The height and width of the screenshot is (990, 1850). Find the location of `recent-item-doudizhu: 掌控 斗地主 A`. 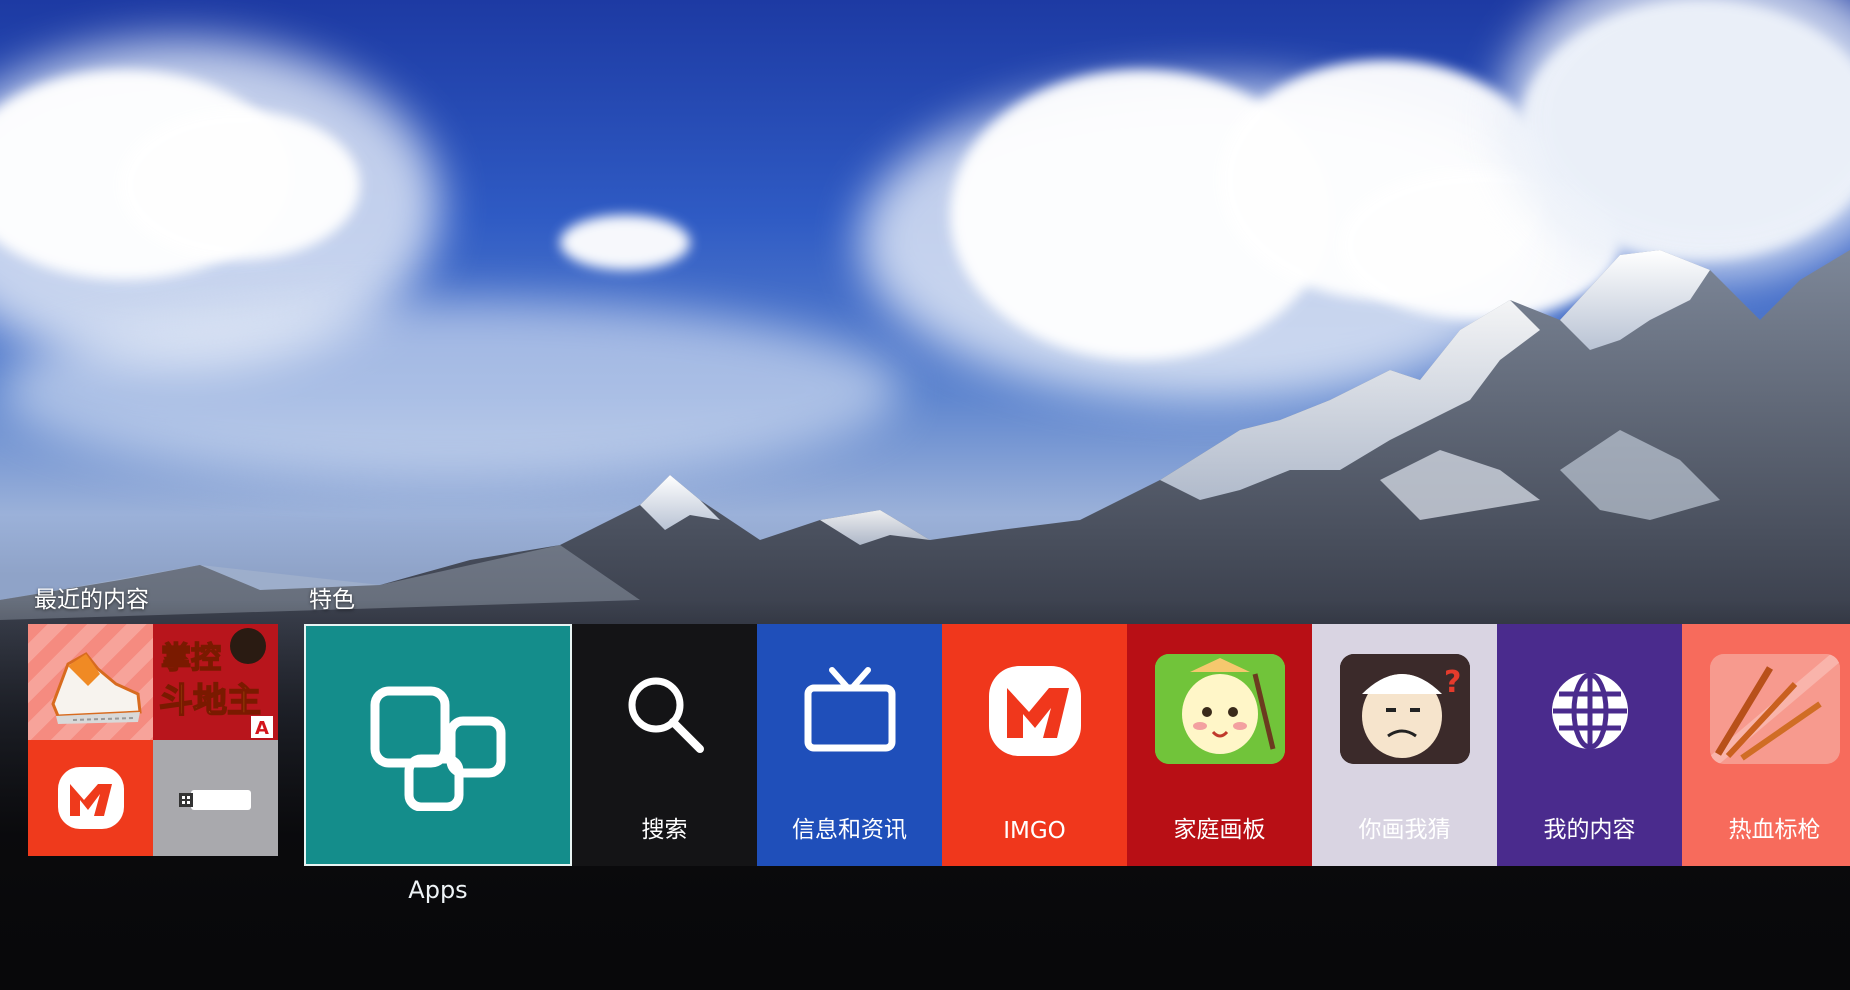

recent-item-doudizhu: 掌控 斗地主 A is located at coordinates (215, 682).